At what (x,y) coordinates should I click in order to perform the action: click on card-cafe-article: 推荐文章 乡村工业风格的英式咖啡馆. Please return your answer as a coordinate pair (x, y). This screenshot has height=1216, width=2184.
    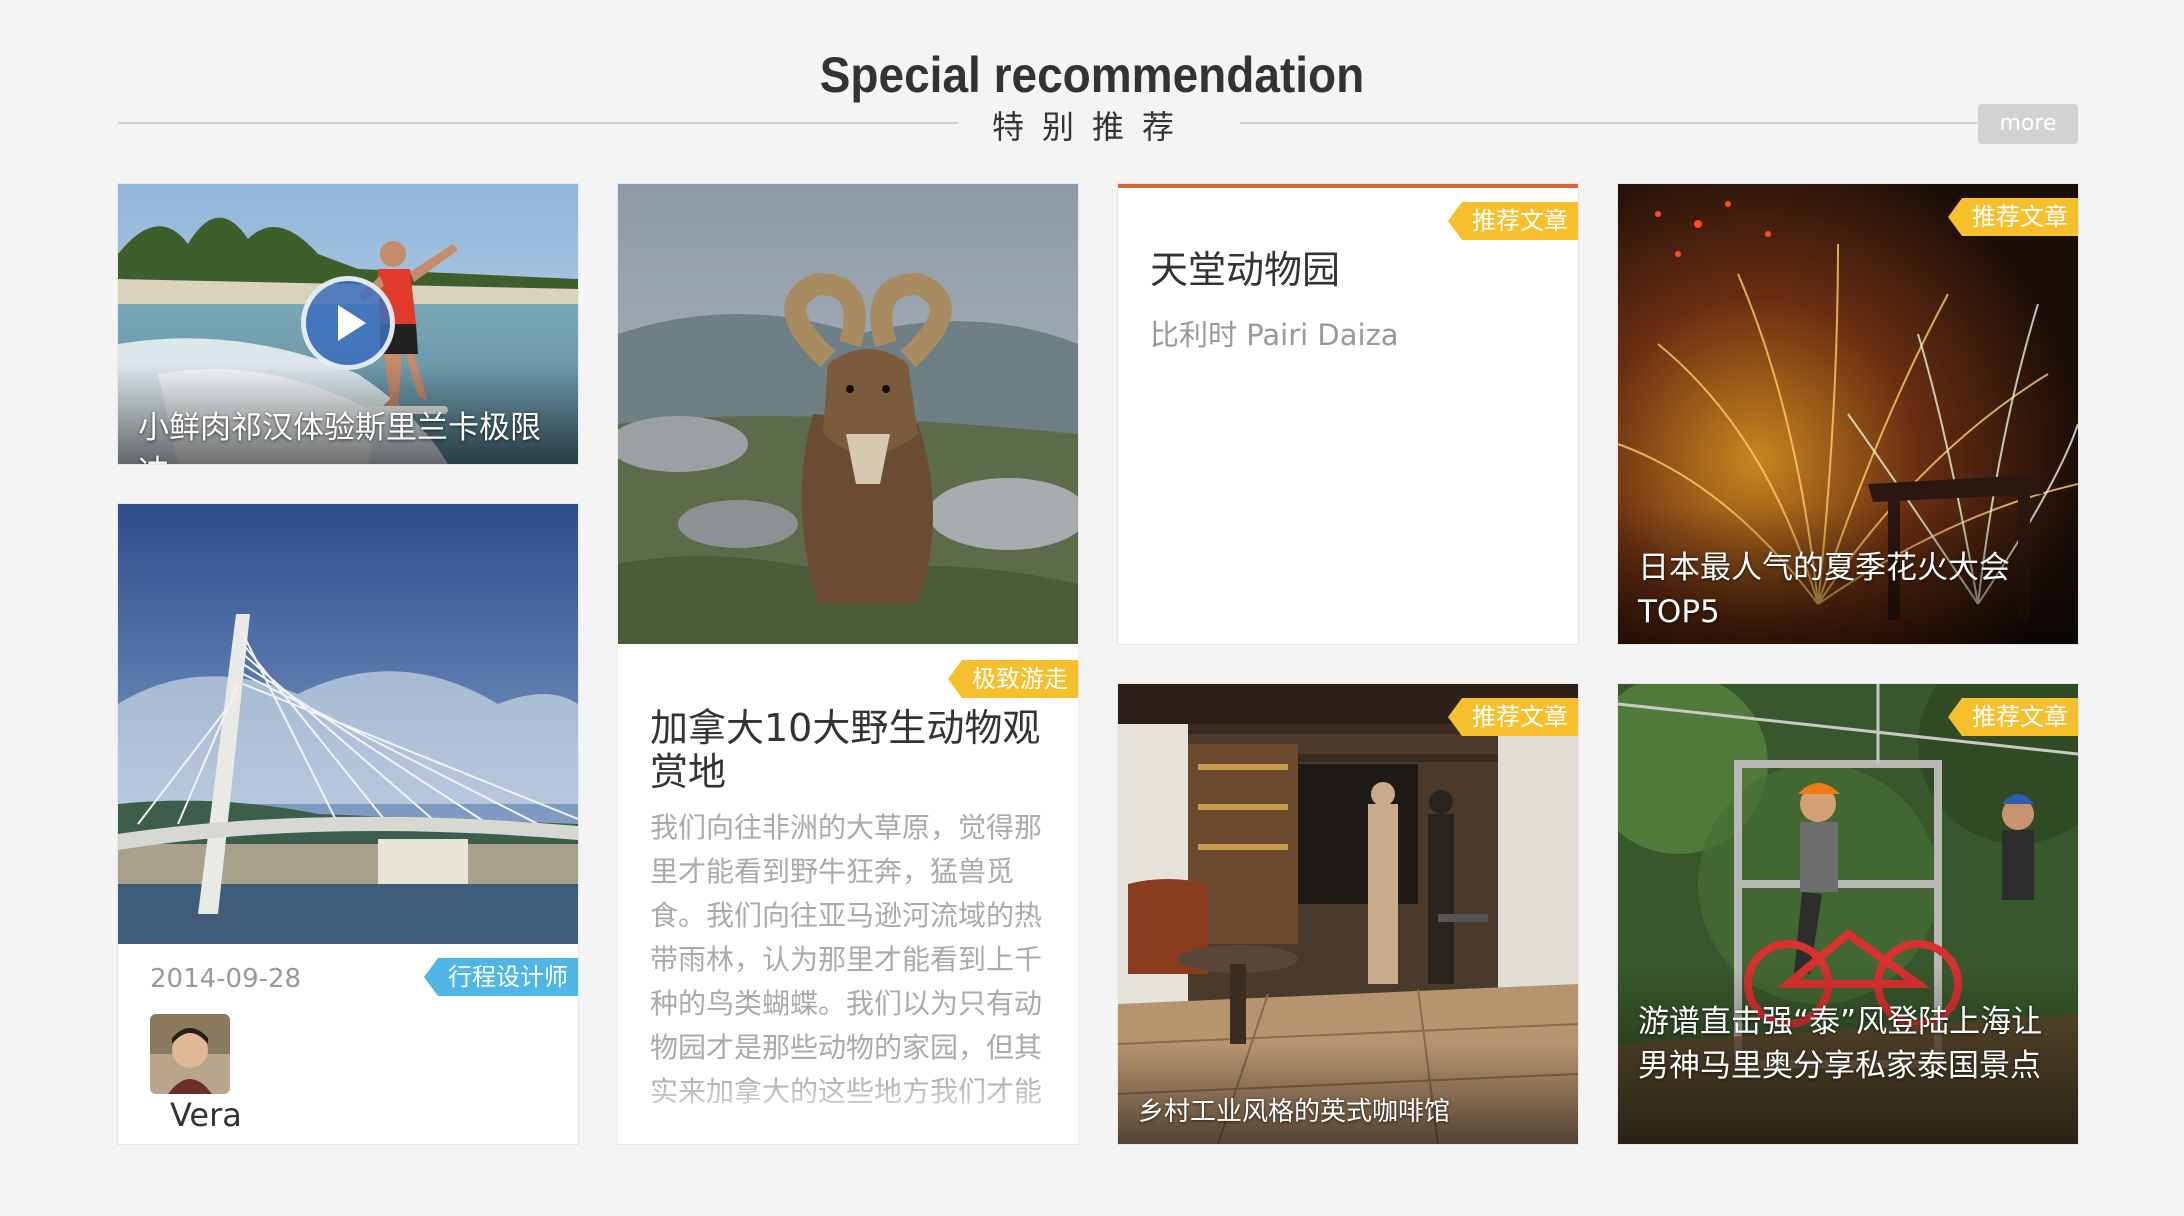
    Looking at the image, I should click on (1348, 914).